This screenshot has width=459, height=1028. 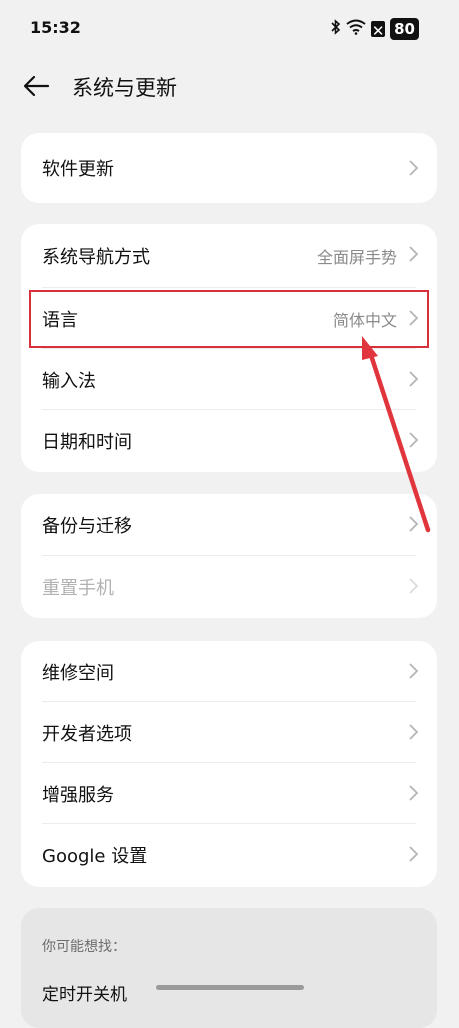 What do you see at coordinates (229, 968) in the screenshot?
I see `suggestions-card: 你可能想找： 定时开关机` at bounding box center [229, 968].